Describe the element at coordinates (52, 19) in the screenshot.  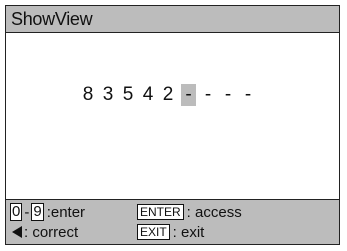
I see `screen-title: ShowView` at that location.